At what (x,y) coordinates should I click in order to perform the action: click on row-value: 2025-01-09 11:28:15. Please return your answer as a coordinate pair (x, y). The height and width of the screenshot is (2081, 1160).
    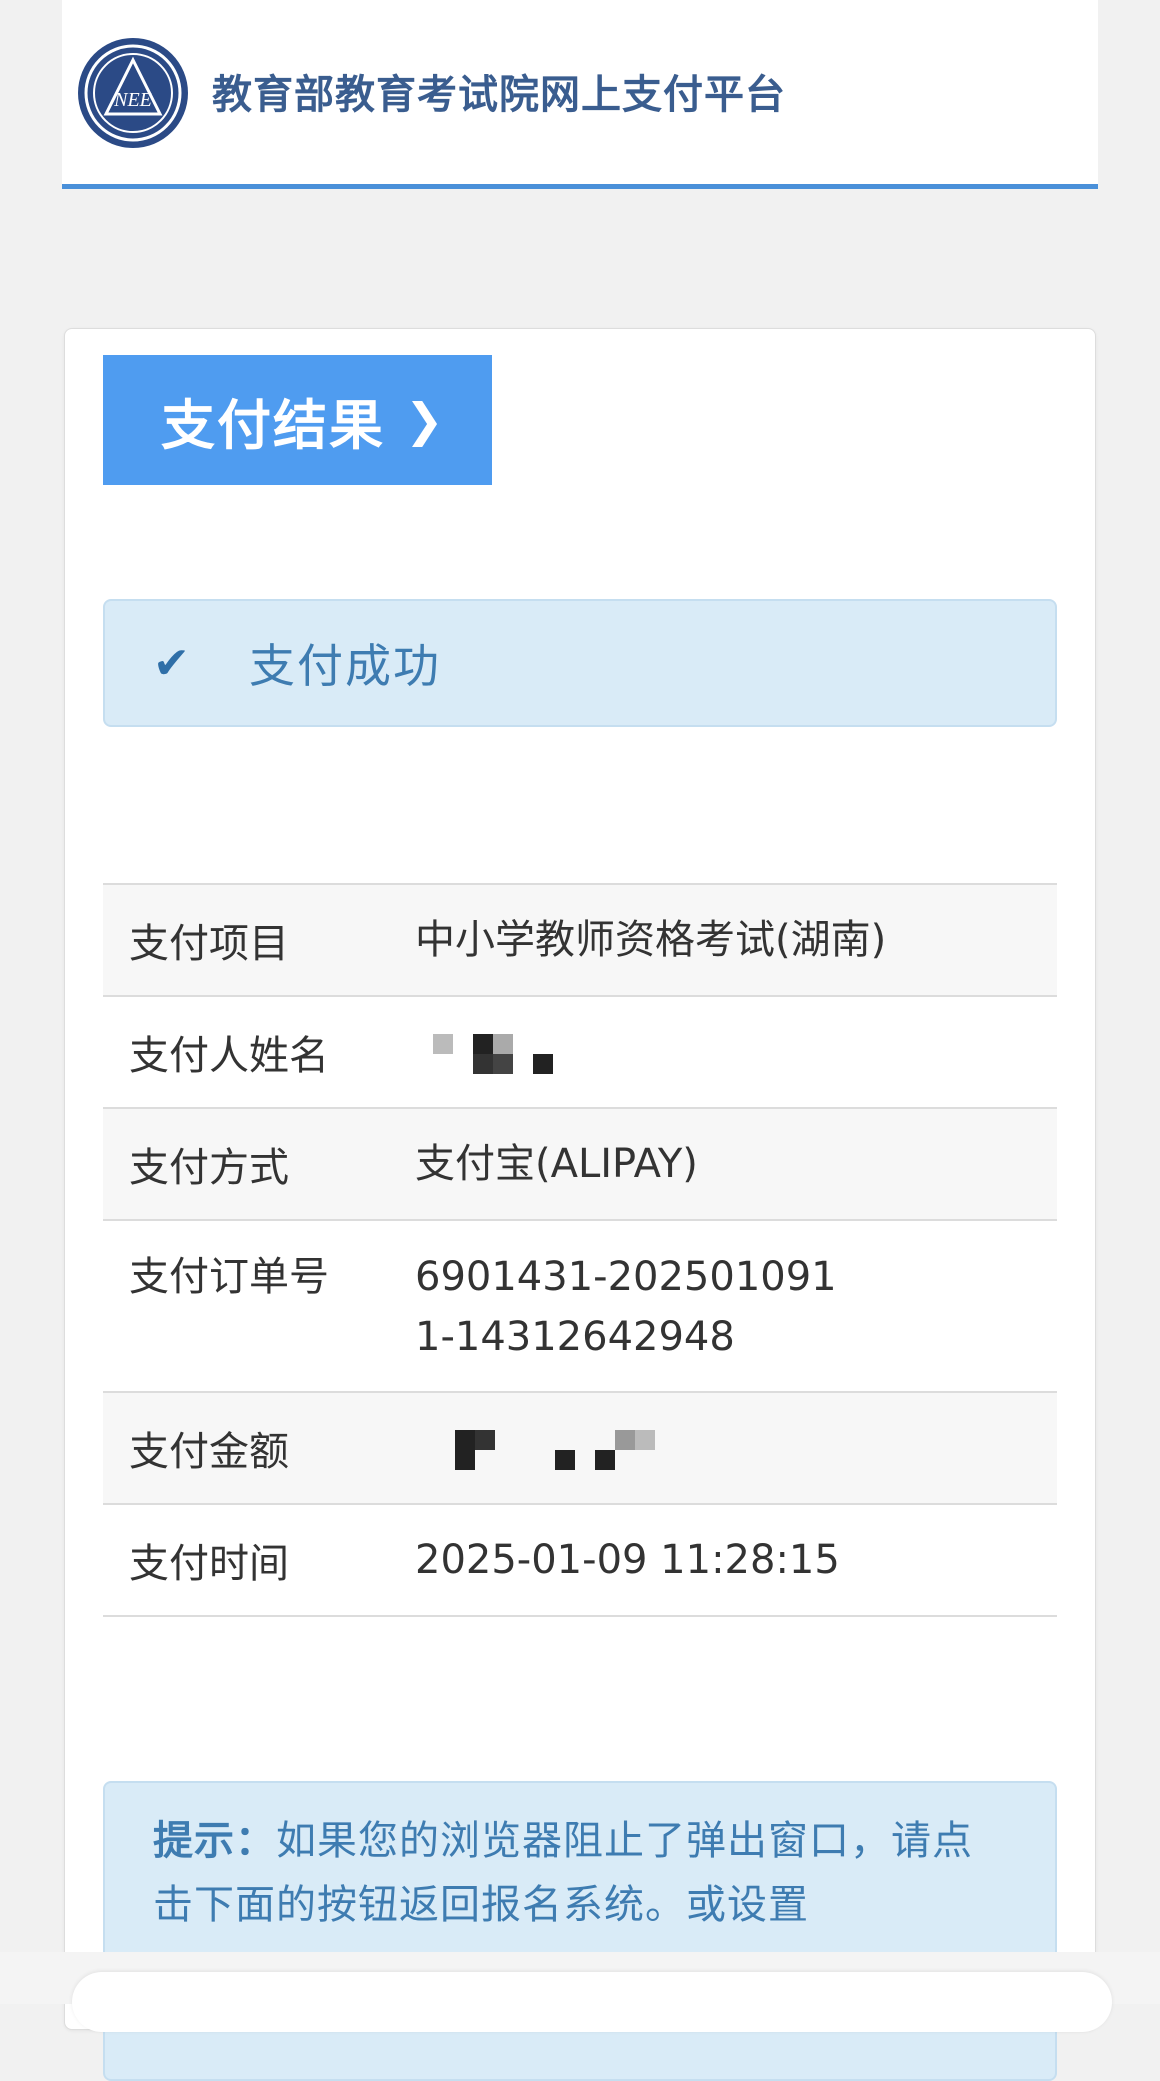
    Looking at the image, I should click on (627, 1560).